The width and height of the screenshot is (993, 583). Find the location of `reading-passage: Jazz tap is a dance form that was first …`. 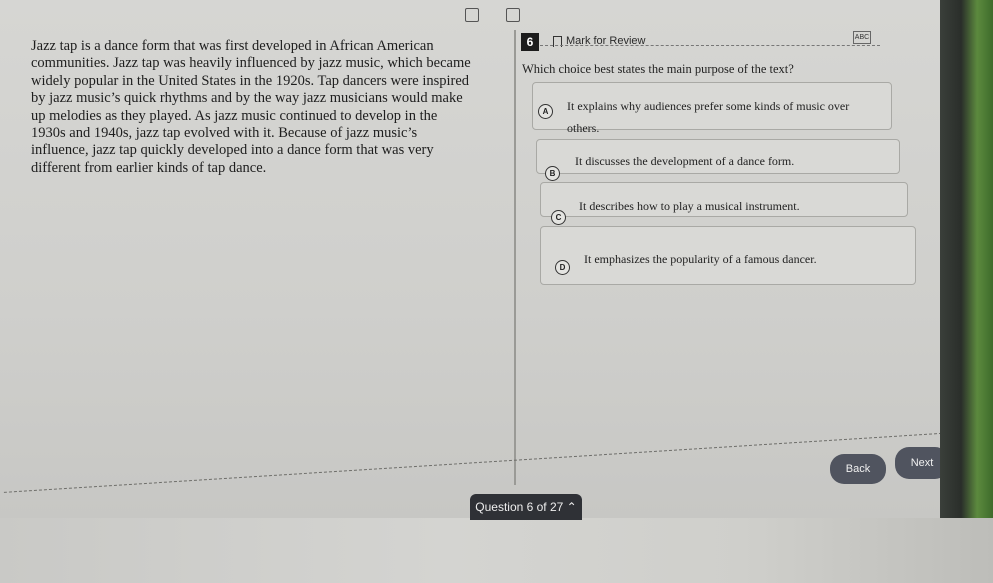

reading-passage: Jazz tap is a dance form that was first … is located at coordinates (251, 107).